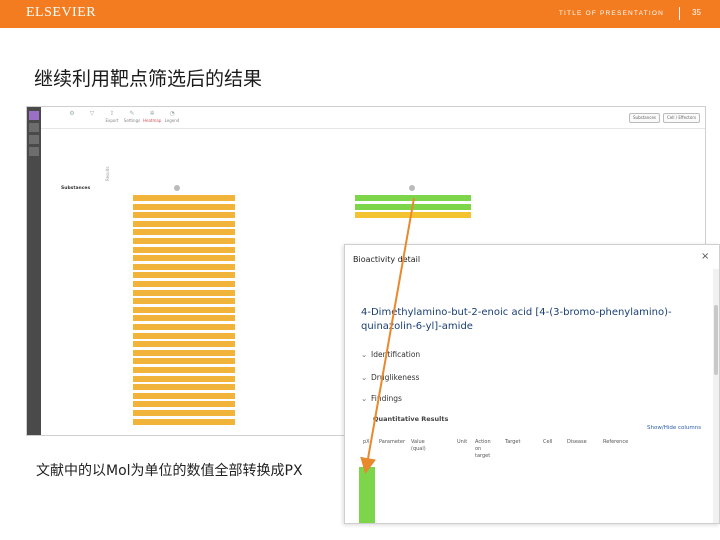 This screenshot has height=540, width=720. I want to click on toolbar-legend: ◔ Legend, so click(172, 116).